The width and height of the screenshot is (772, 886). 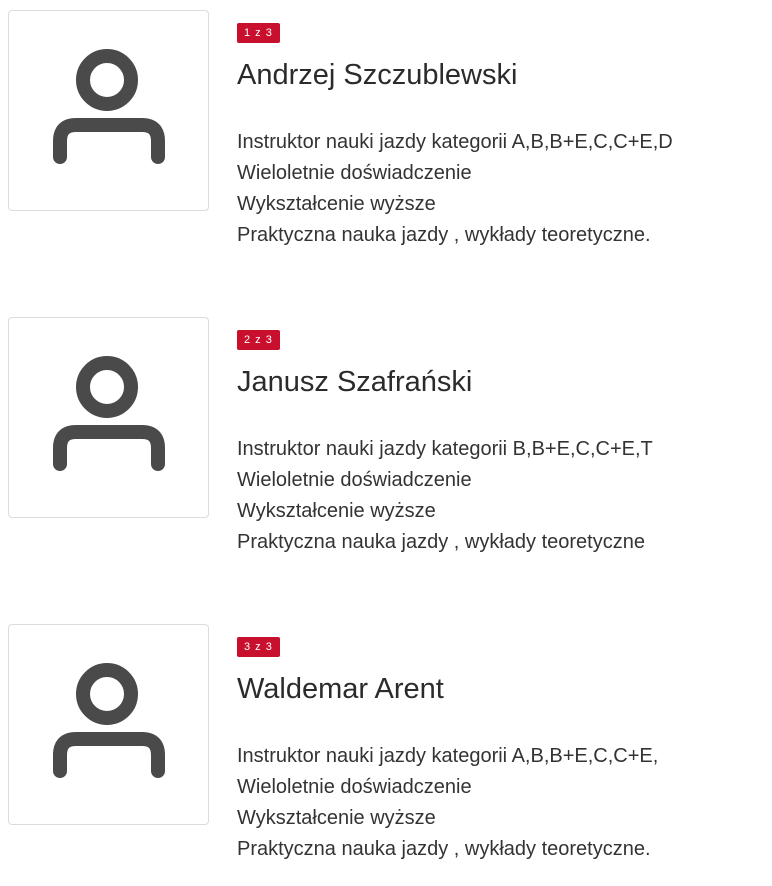 I want to click on slide-counter-badge: 2 z 3, so click(x=258, y=340).